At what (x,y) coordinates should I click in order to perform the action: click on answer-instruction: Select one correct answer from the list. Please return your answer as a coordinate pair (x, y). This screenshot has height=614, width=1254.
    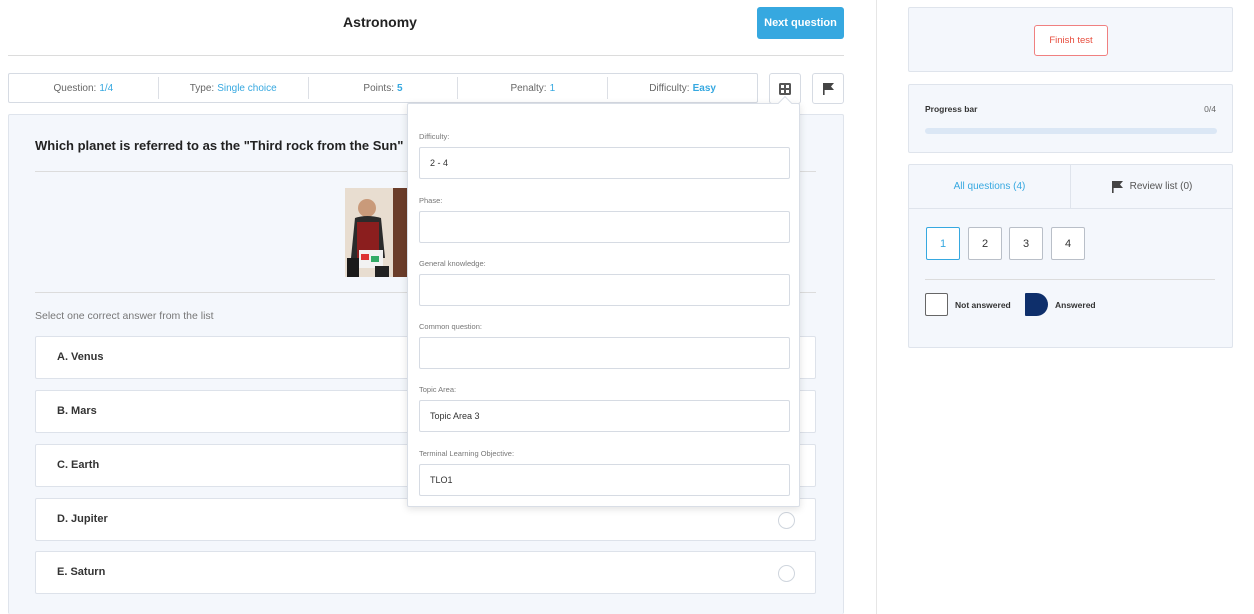
    Looking at the image, I should click on (124, 316).